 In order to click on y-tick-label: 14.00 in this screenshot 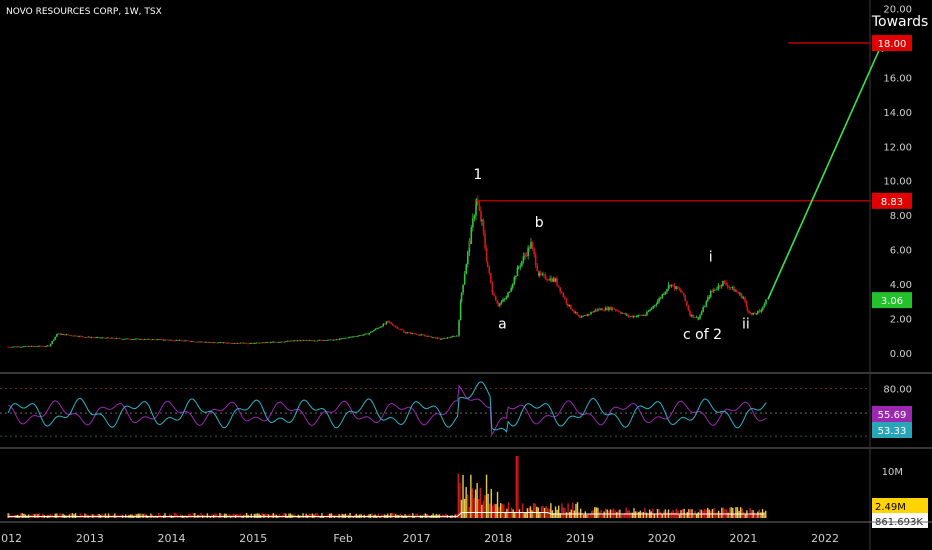, I will do `click(897, 113)`.